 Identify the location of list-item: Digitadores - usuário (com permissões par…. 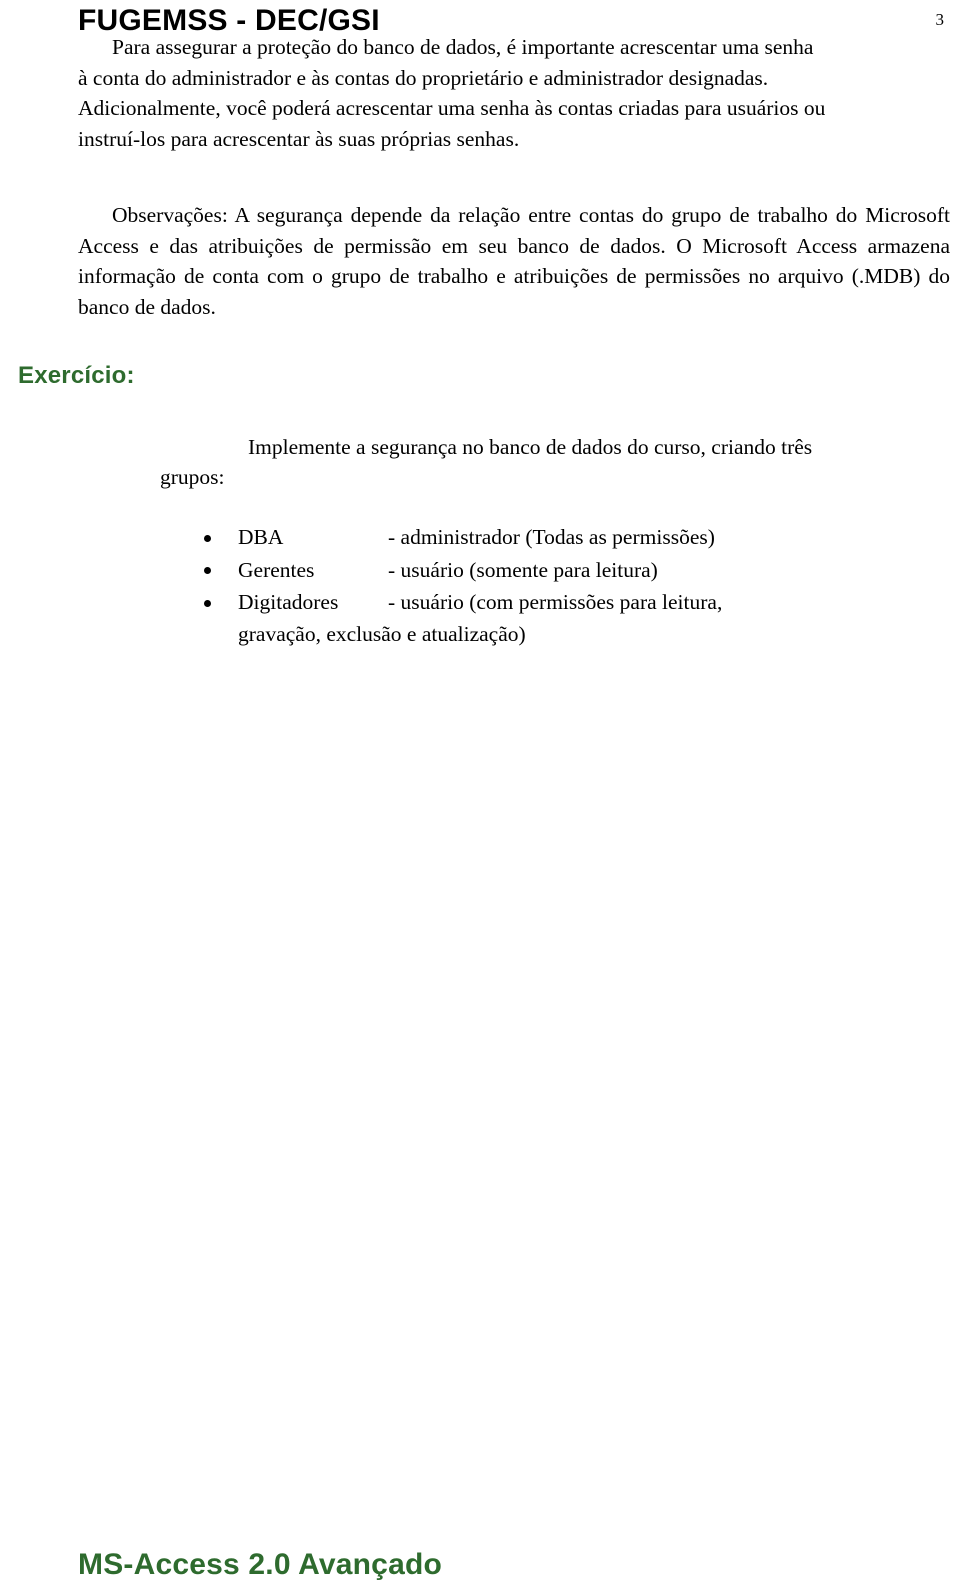
(573, 618).